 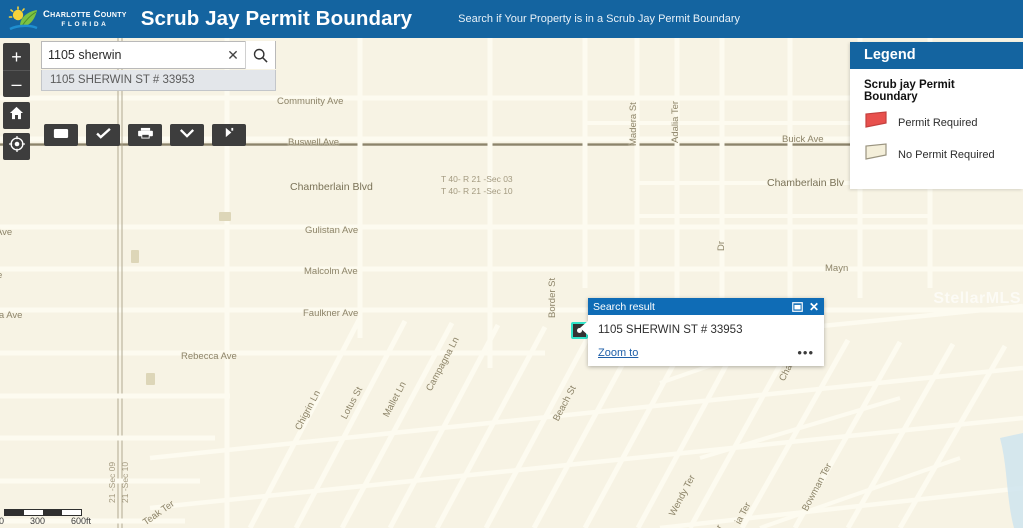 I want to click on search-box: ✕, so click(x=158, y=55).